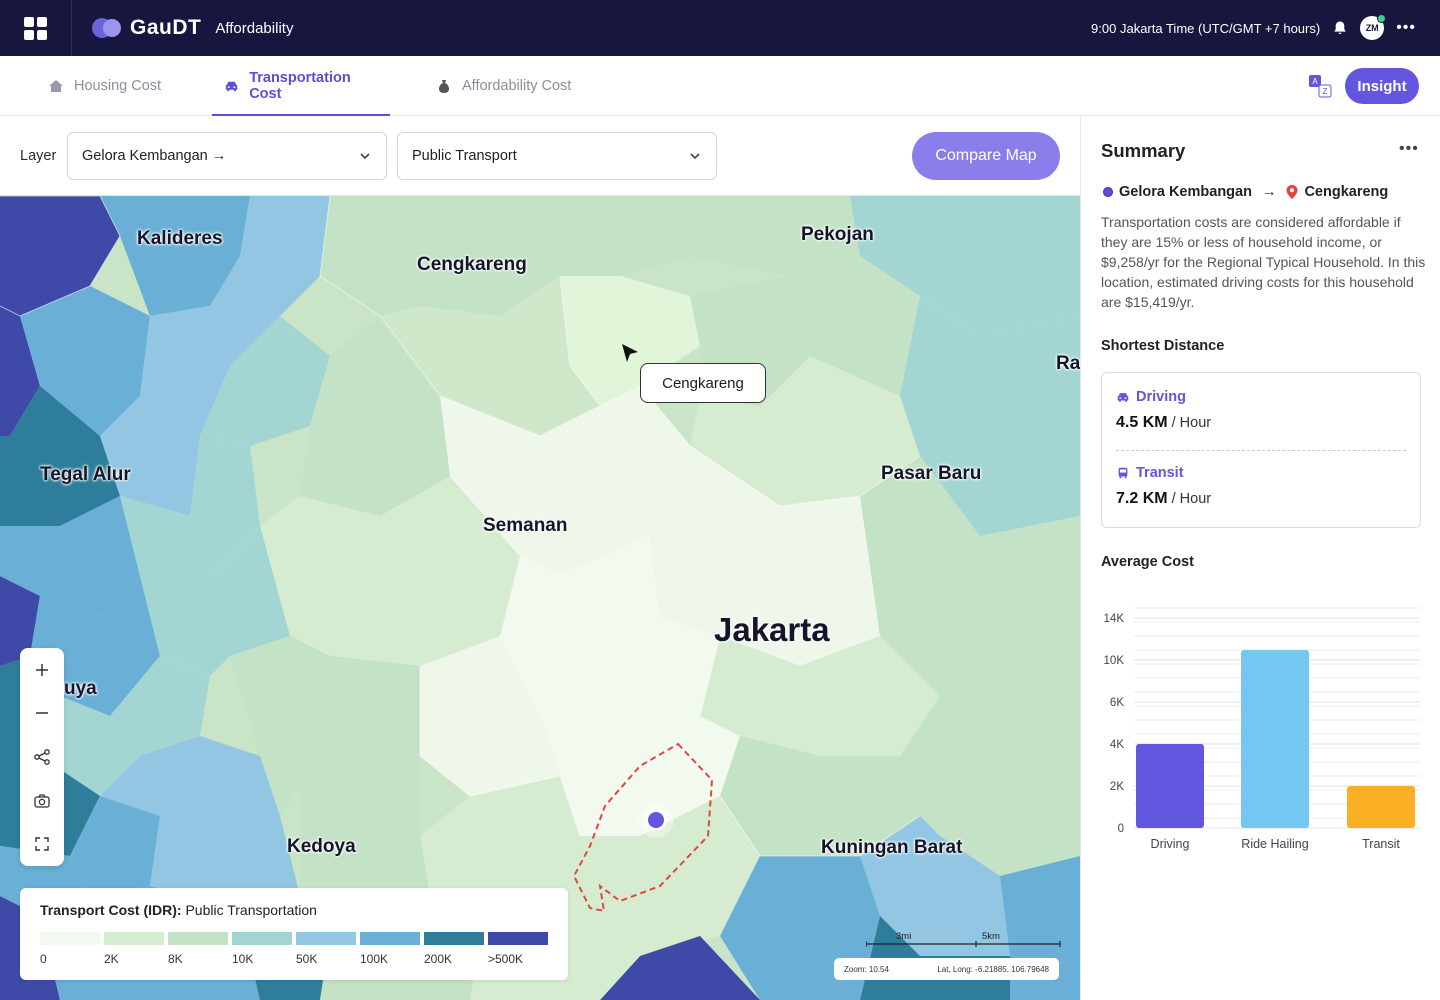 This screenshot has height=1000, width=1440. I want to click on app-grid-icon, so click(36, 28).